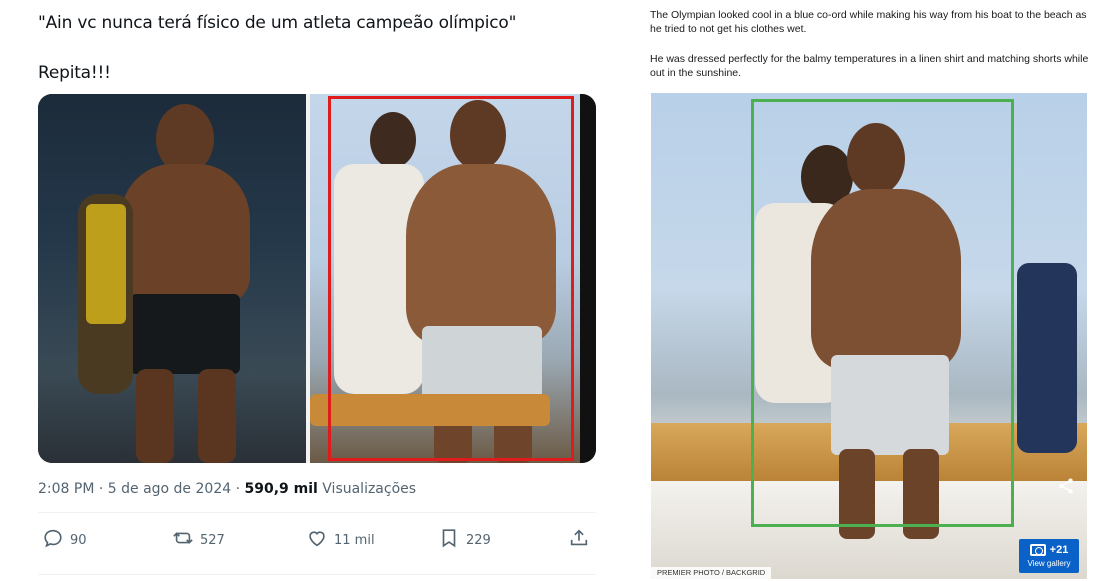 The width and height of the screenshot is (1100, 581). What do you see at coordinates (449, 540) in the screenshot?
I see `bookmark-icon` at bounding box center [449, 540].